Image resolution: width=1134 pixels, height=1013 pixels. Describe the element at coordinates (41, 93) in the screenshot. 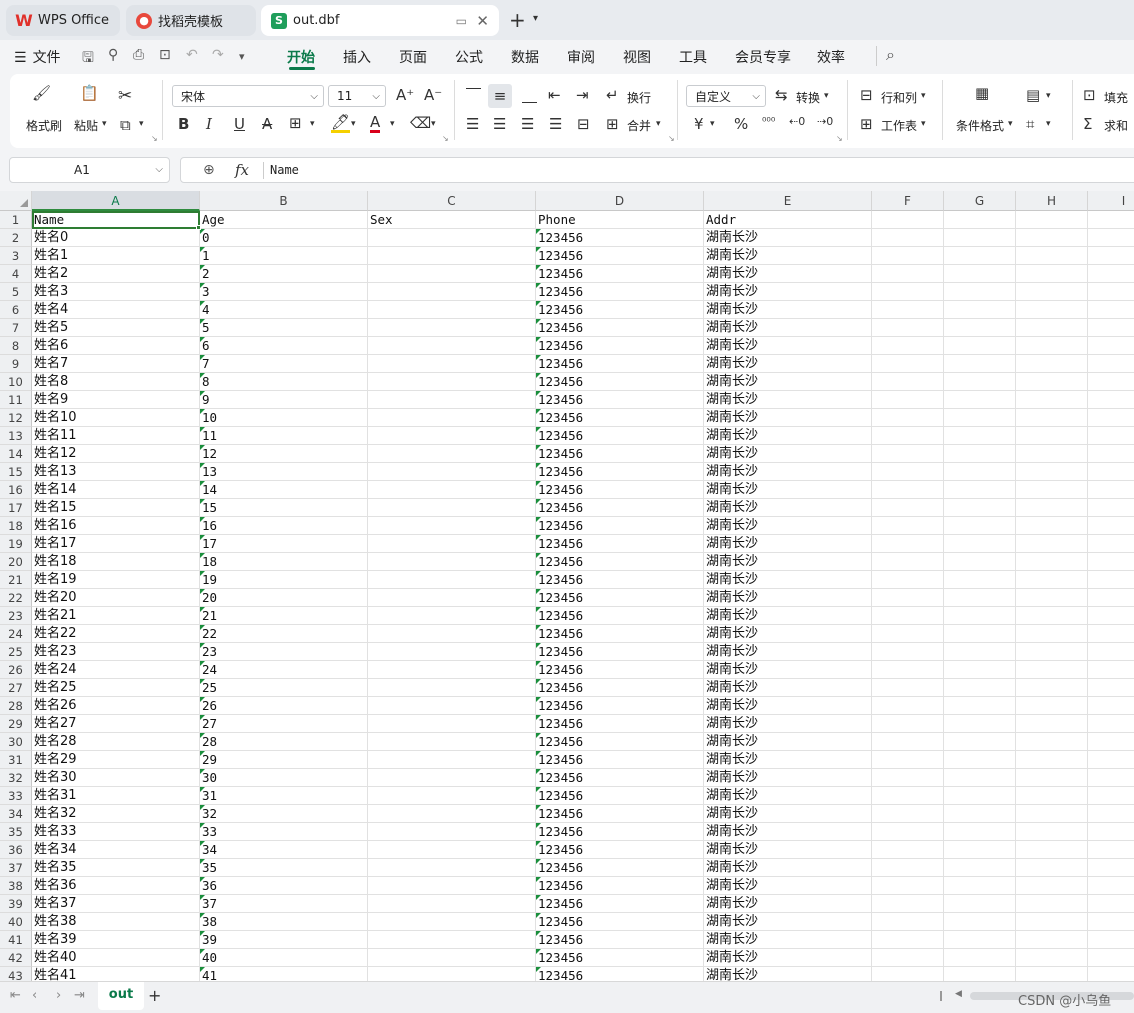

I see `format-painter-icon: 🖌` at that location.